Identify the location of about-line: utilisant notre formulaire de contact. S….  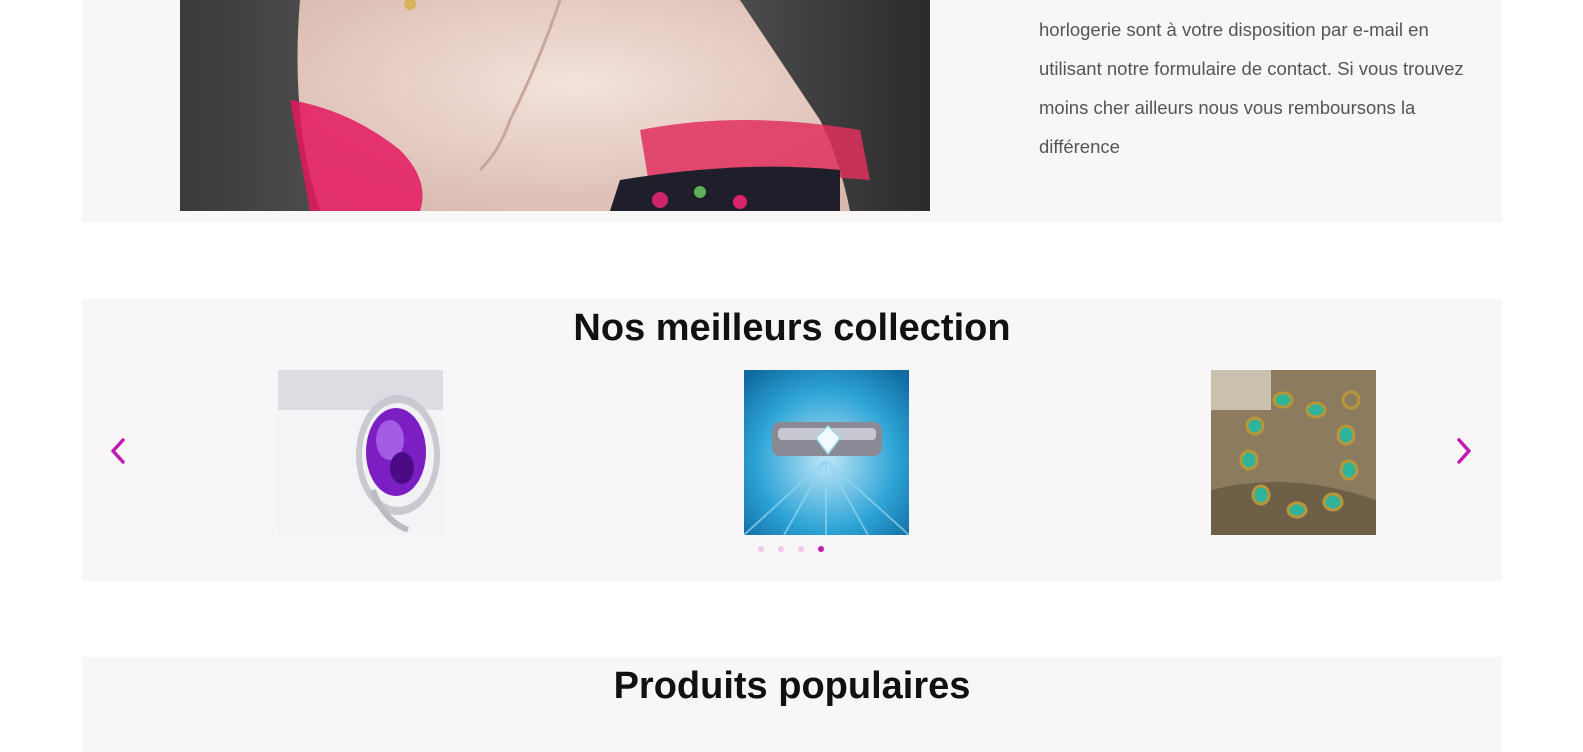
(1251, 68).